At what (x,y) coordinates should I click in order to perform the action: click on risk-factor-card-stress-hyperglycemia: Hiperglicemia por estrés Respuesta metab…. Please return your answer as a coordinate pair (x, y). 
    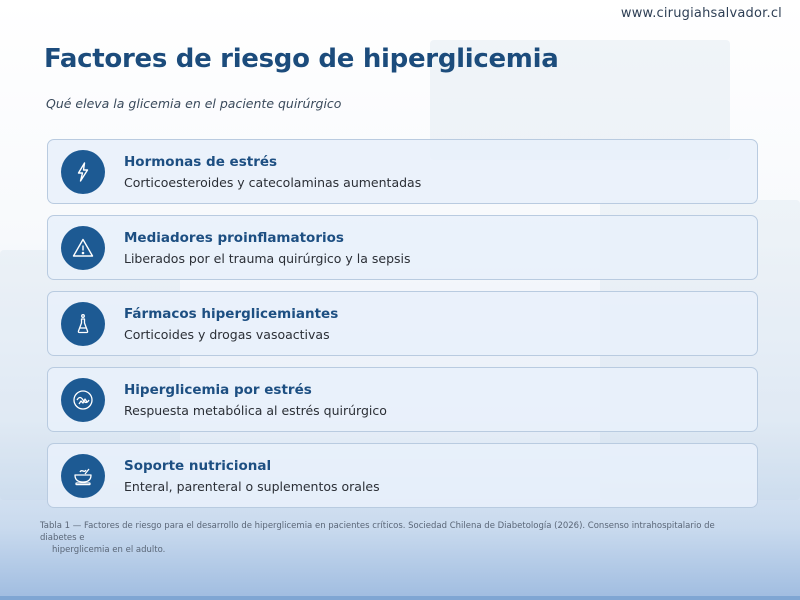
    Looking at the image, I should click on (402, 399).